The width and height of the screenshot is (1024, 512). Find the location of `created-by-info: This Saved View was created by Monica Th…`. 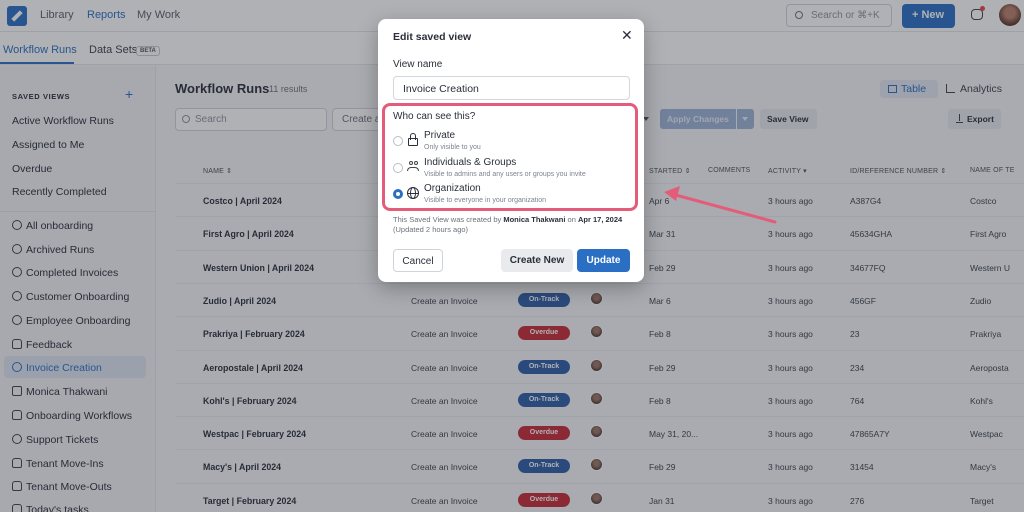

created-by-info: This Saved View was created by Monica Th… is located at coordinates (513, 225).